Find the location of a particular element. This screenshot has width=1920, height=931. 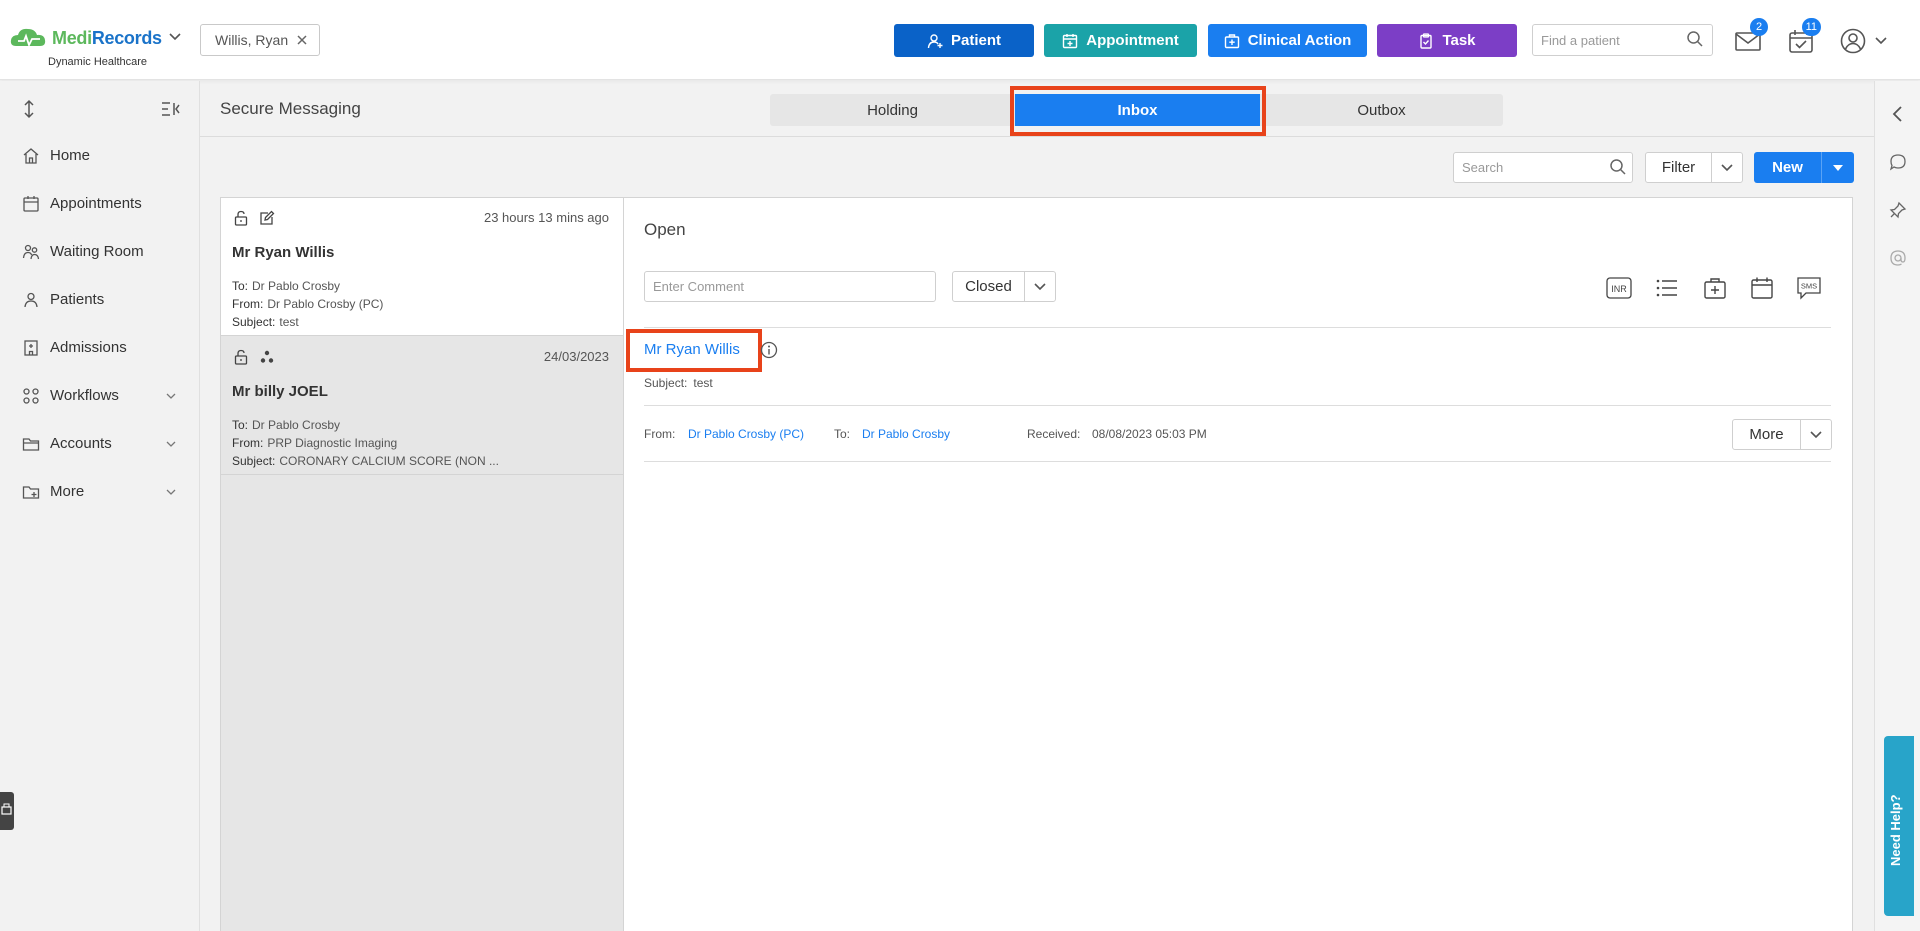

sidebar-item-accounts: Accounts is located at coordinates (100, 444).